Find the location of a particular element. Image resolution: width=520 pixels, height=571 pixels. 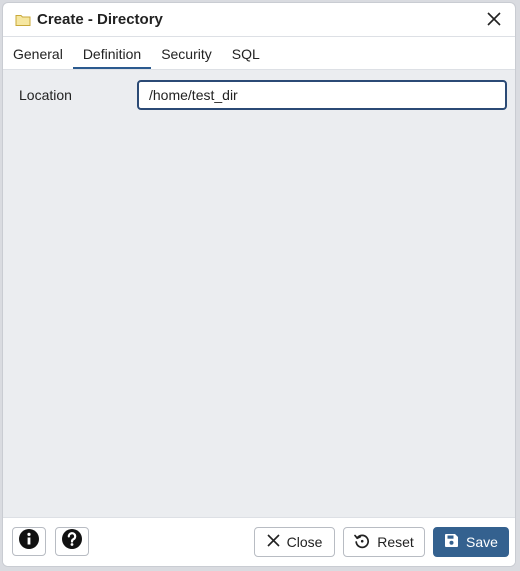

info-icon is located at coordinates (29, 541).